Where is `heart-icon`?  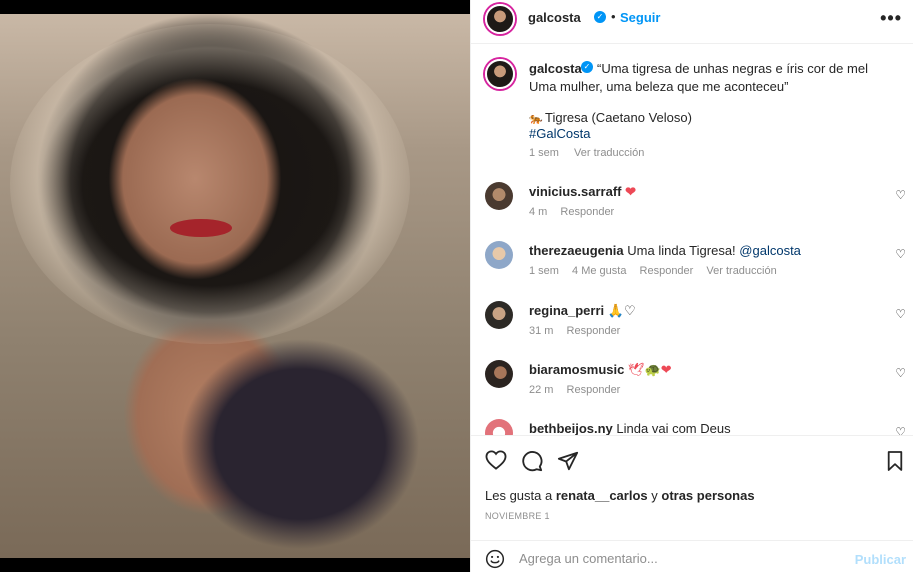
heart-icon is located at coordinates (496, 461).